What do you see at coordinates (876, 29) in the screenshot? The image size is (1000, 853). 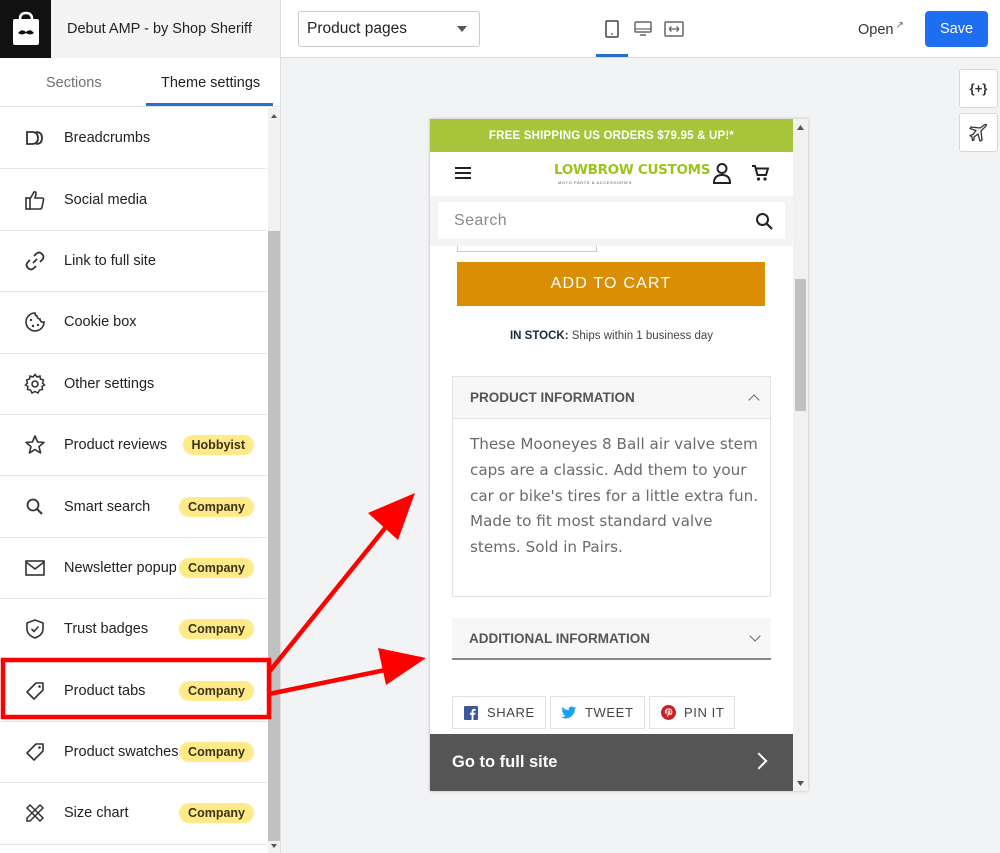 I see `open-link-label: Open` at bounding box center [876, 29].